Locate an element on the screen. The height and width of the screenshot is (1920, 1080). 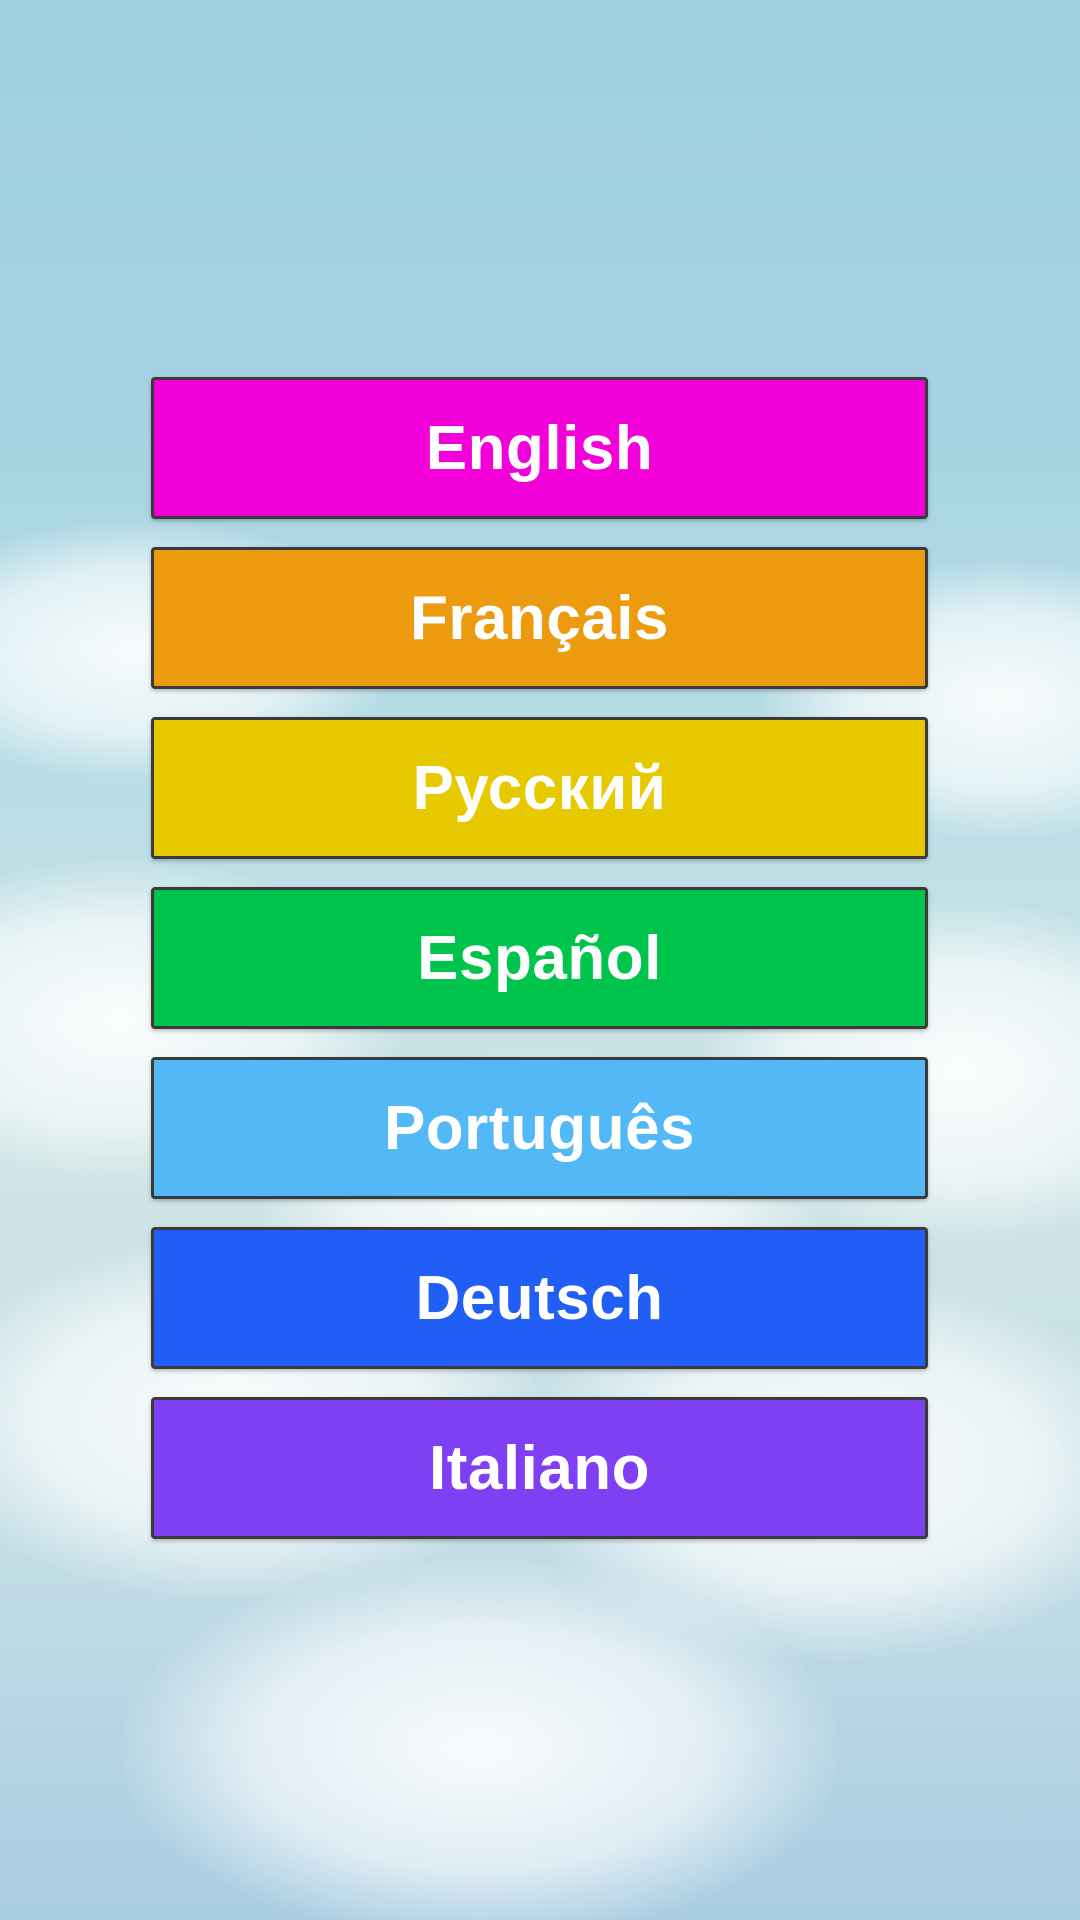
language-label: Italiano is located at coordinates (539, 1468).